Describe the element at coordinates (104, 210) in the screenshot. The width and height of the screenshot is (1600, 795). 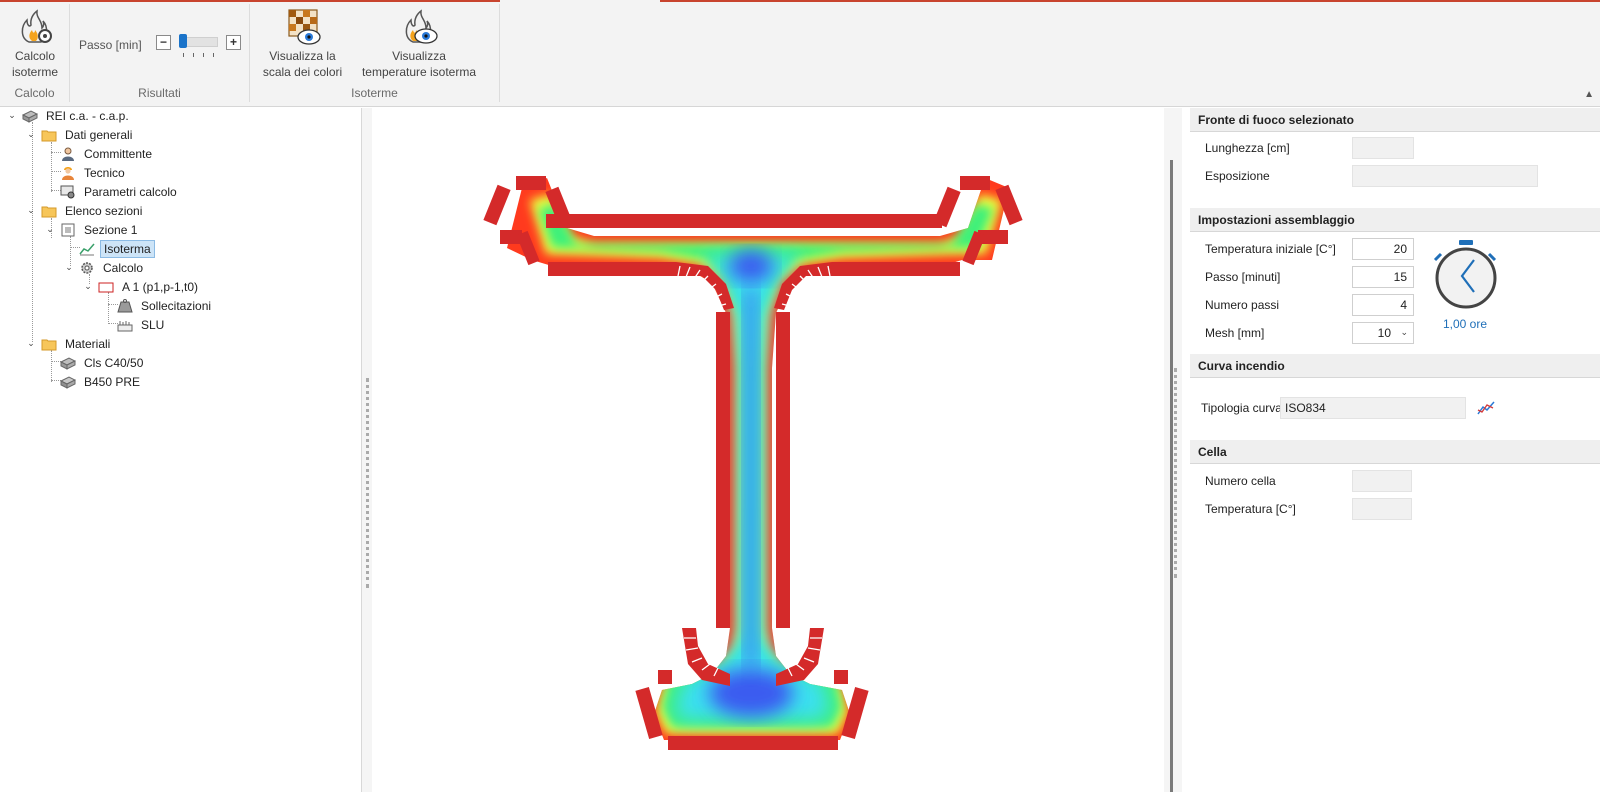
I see `tree-item-label: Elenco sezioni` at that location.